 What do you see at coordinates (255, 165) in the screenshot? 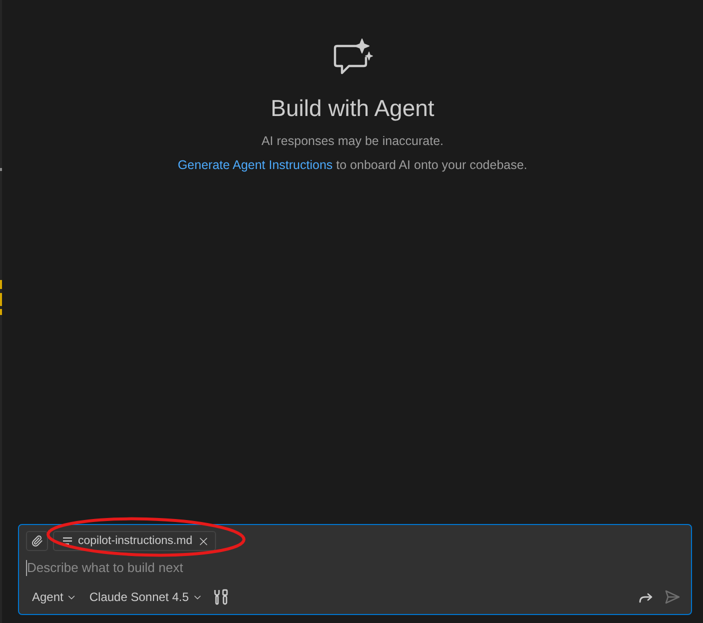
I see `generate-instructions-link: Generate Agent Instructions` at bounding box center [255, 165].